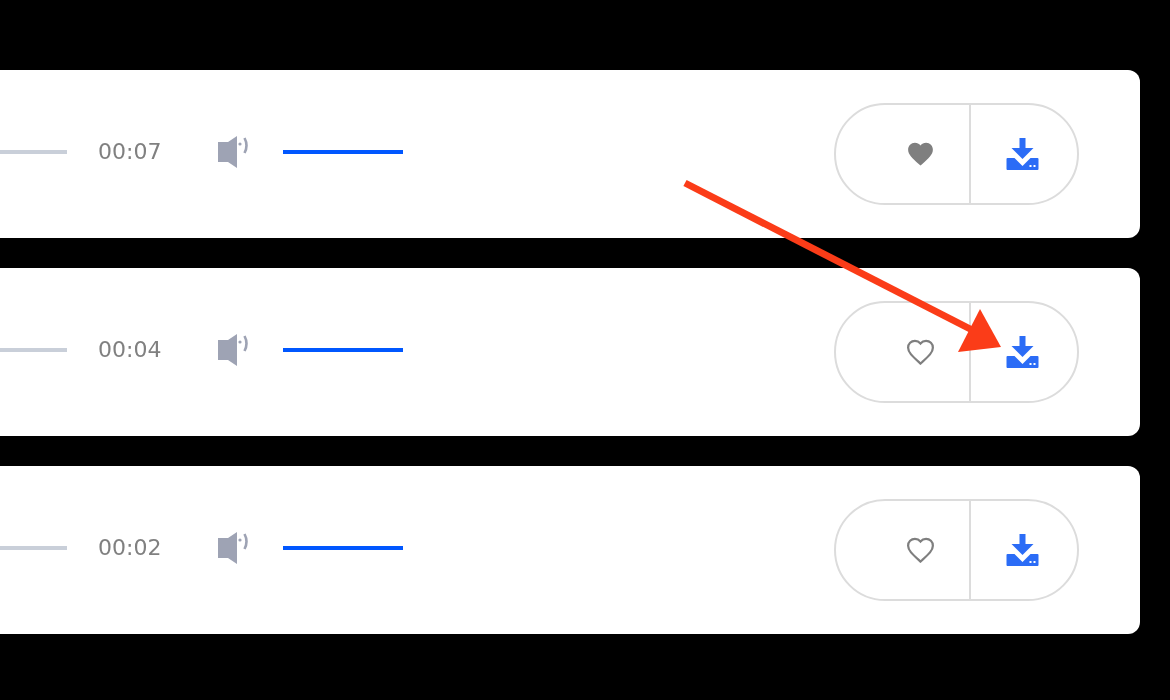 Image resolution: width=1170 pixels, height=700 pixels. I want to click on elapsed-time: 00:02, so click(130, 548).